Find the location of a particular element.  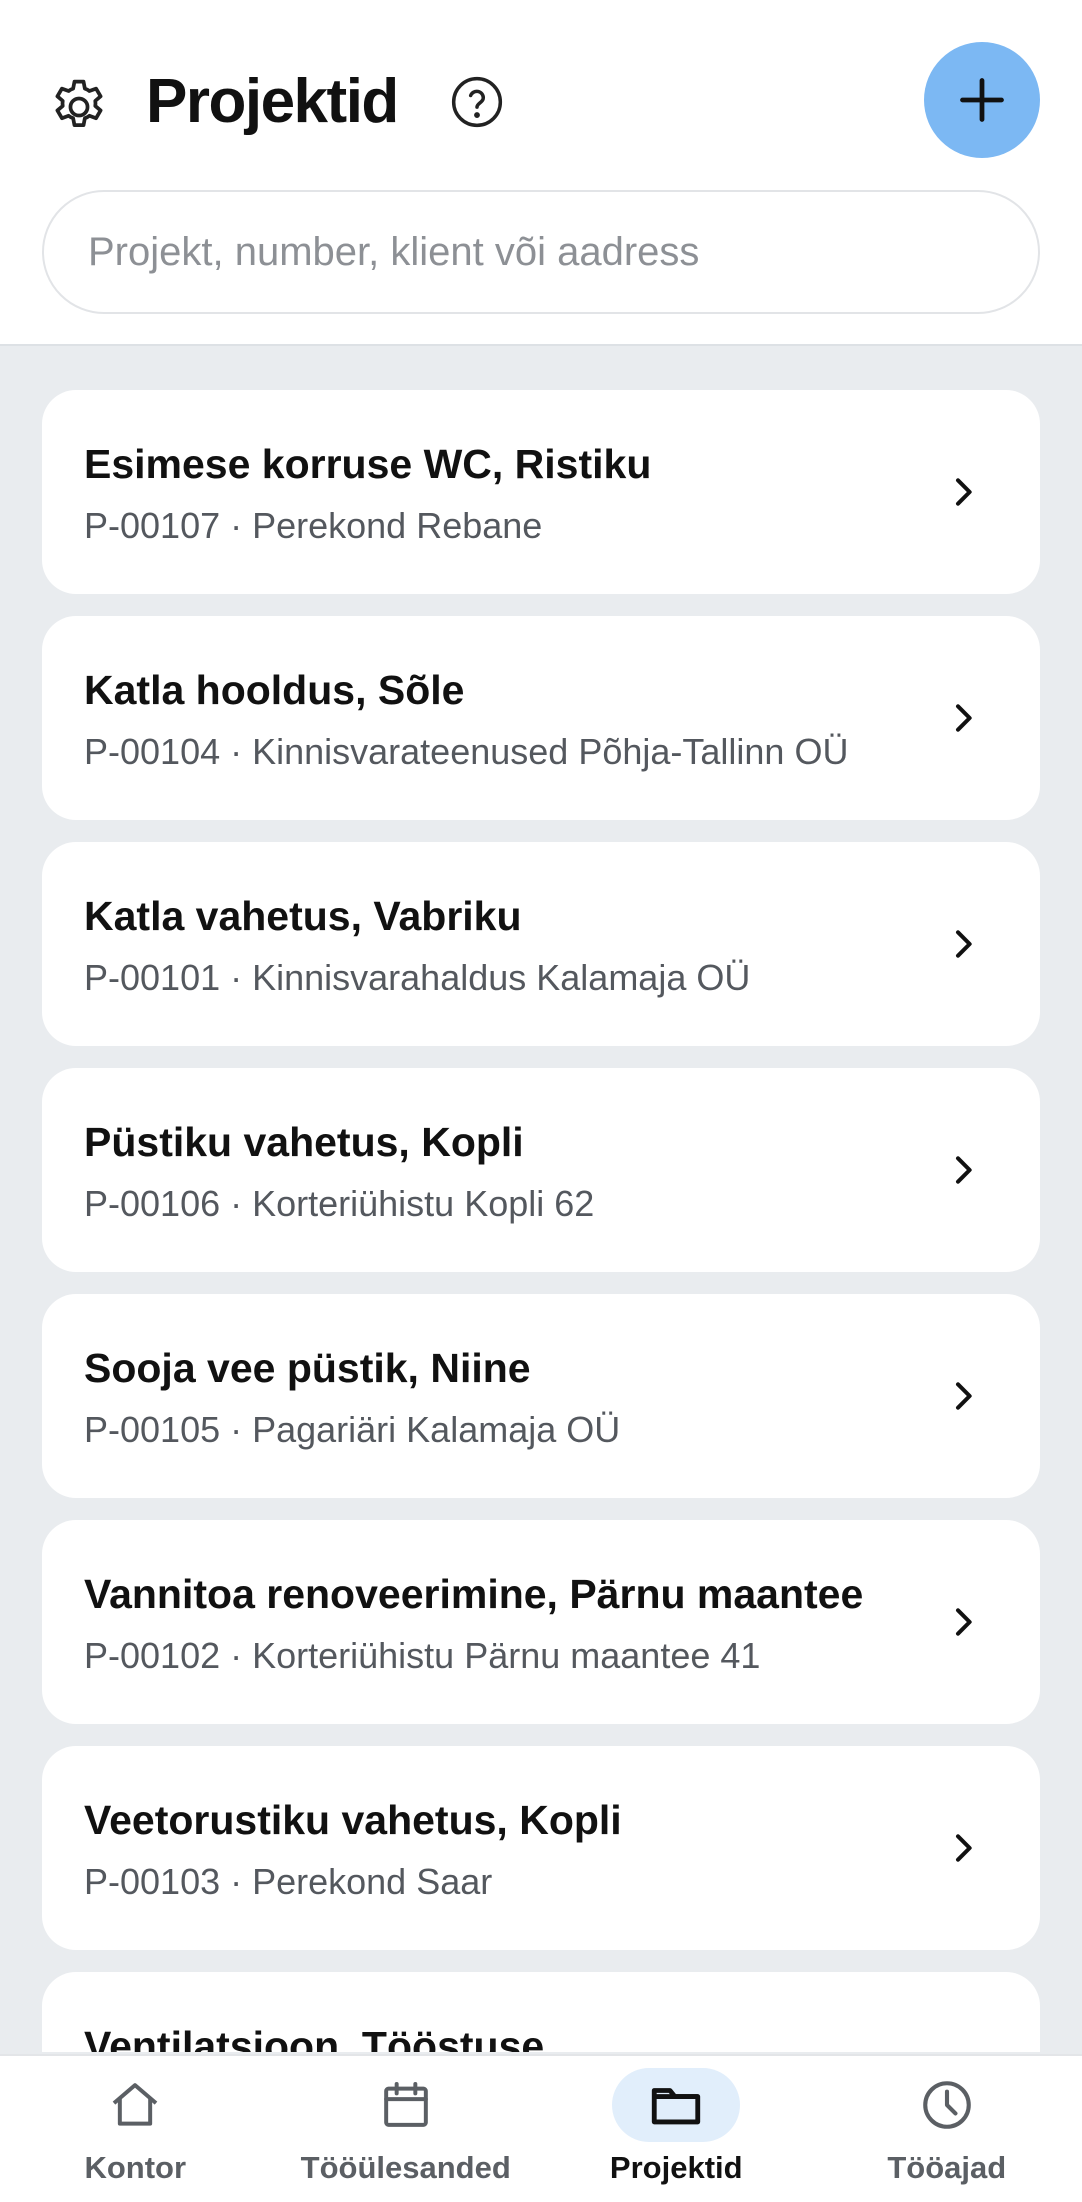

add-project-button is located at coordinates (982, 100).